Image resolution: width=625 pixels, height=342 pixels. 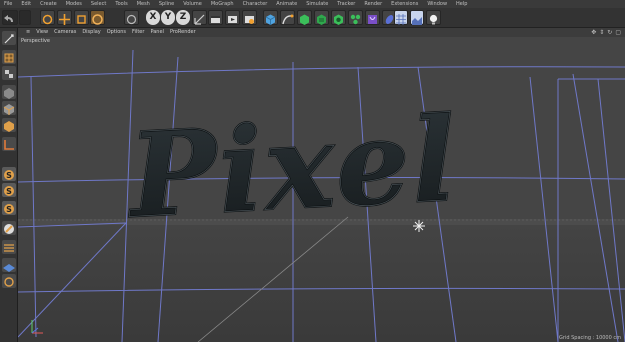 What do you see at coordinates (286, 4) in the screenshot?
I see `menu-item-animate: Animate` at bounding box center [286, 4].